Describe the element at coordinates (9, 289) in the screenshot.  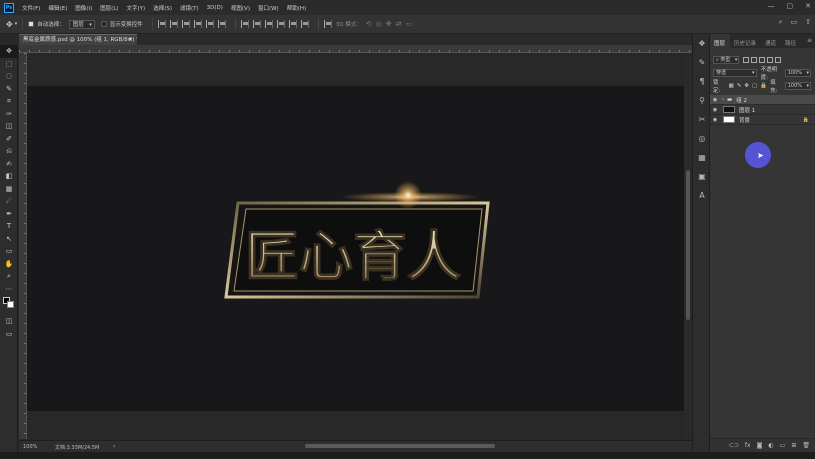
I see `more-tools-icon: ⋯` at that location.